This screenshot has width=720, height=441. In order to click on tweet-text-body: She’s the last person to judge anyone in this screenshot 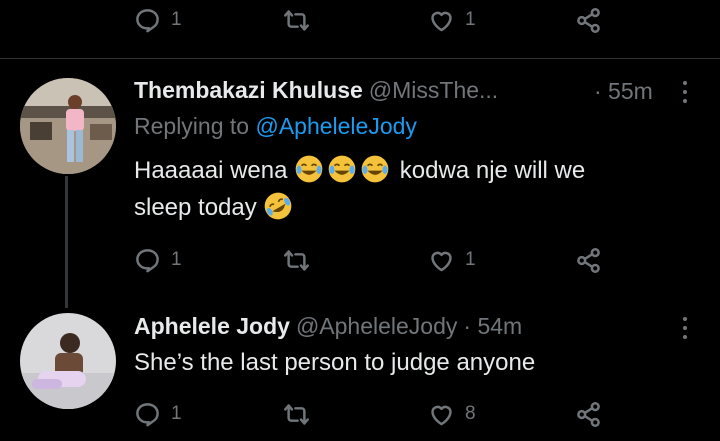, I will do `click(335, 362)`.